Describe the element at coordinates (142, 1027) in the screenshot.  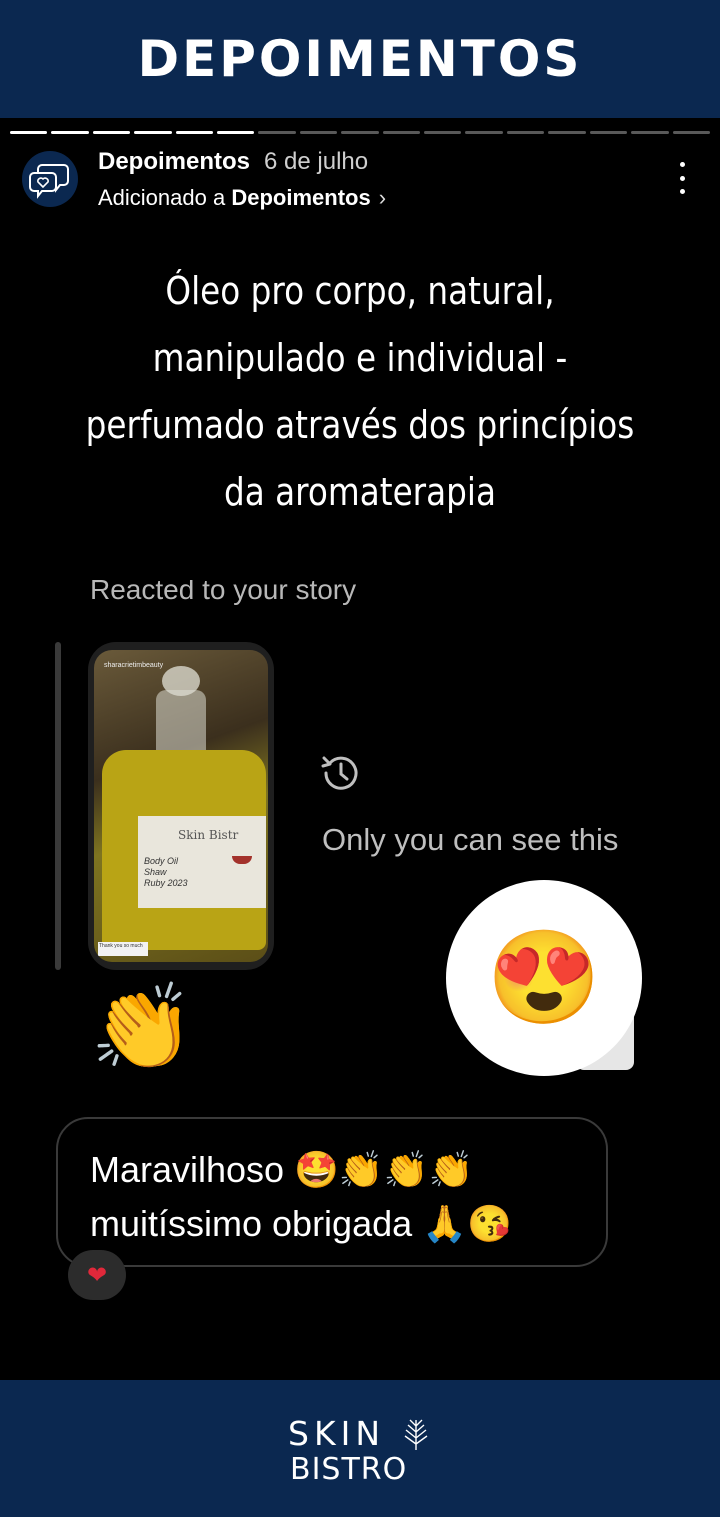
I see `clapping-emoji: 👏` at that location.